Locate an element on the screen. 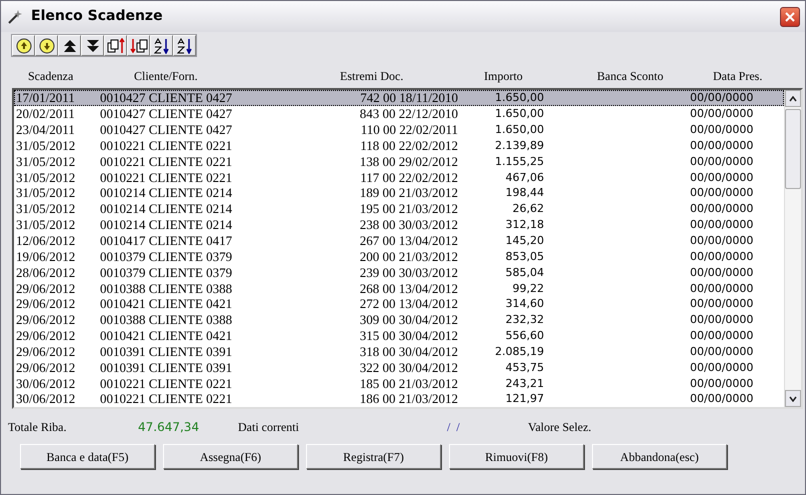  pages-down-icon is located at coordinates (138, 45).